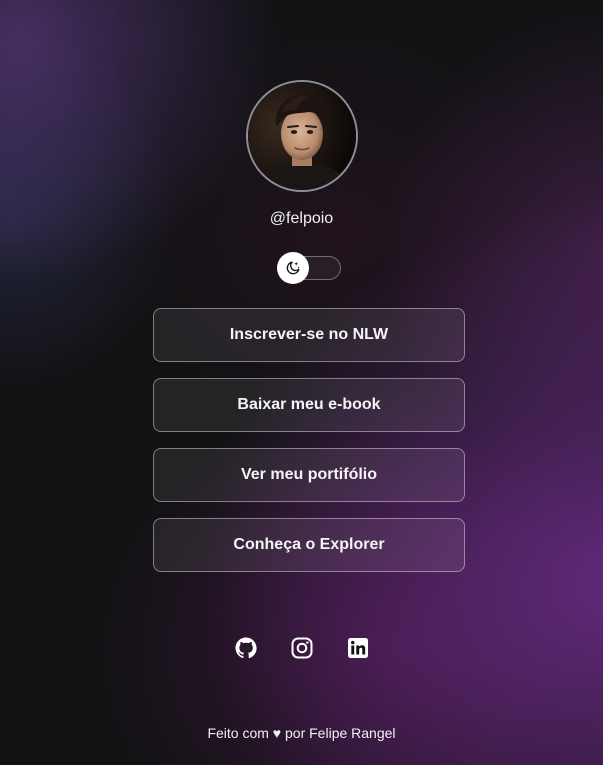 The image size is (603, 765). I want to click on link-button-portfolio: Ver meu portifólio, so click(309, 475).